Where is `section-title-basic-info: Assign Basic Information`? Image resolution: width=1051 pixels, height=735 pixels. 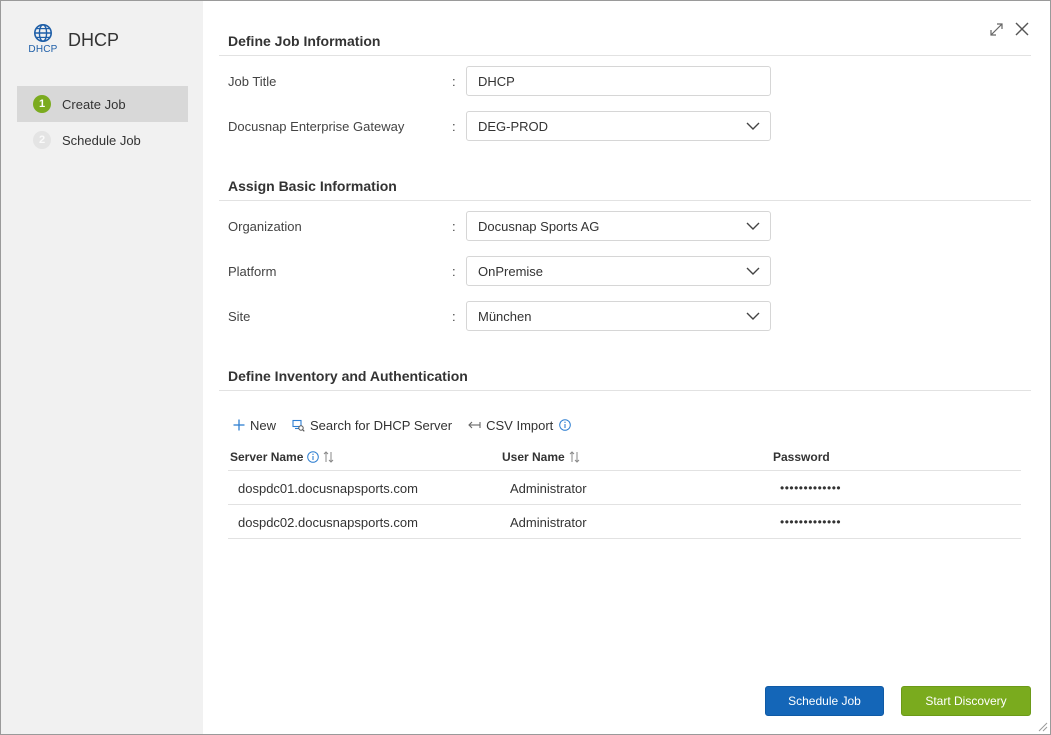
section-title-basic-info: Assign Basic Information is located at coordinates (312, 186).